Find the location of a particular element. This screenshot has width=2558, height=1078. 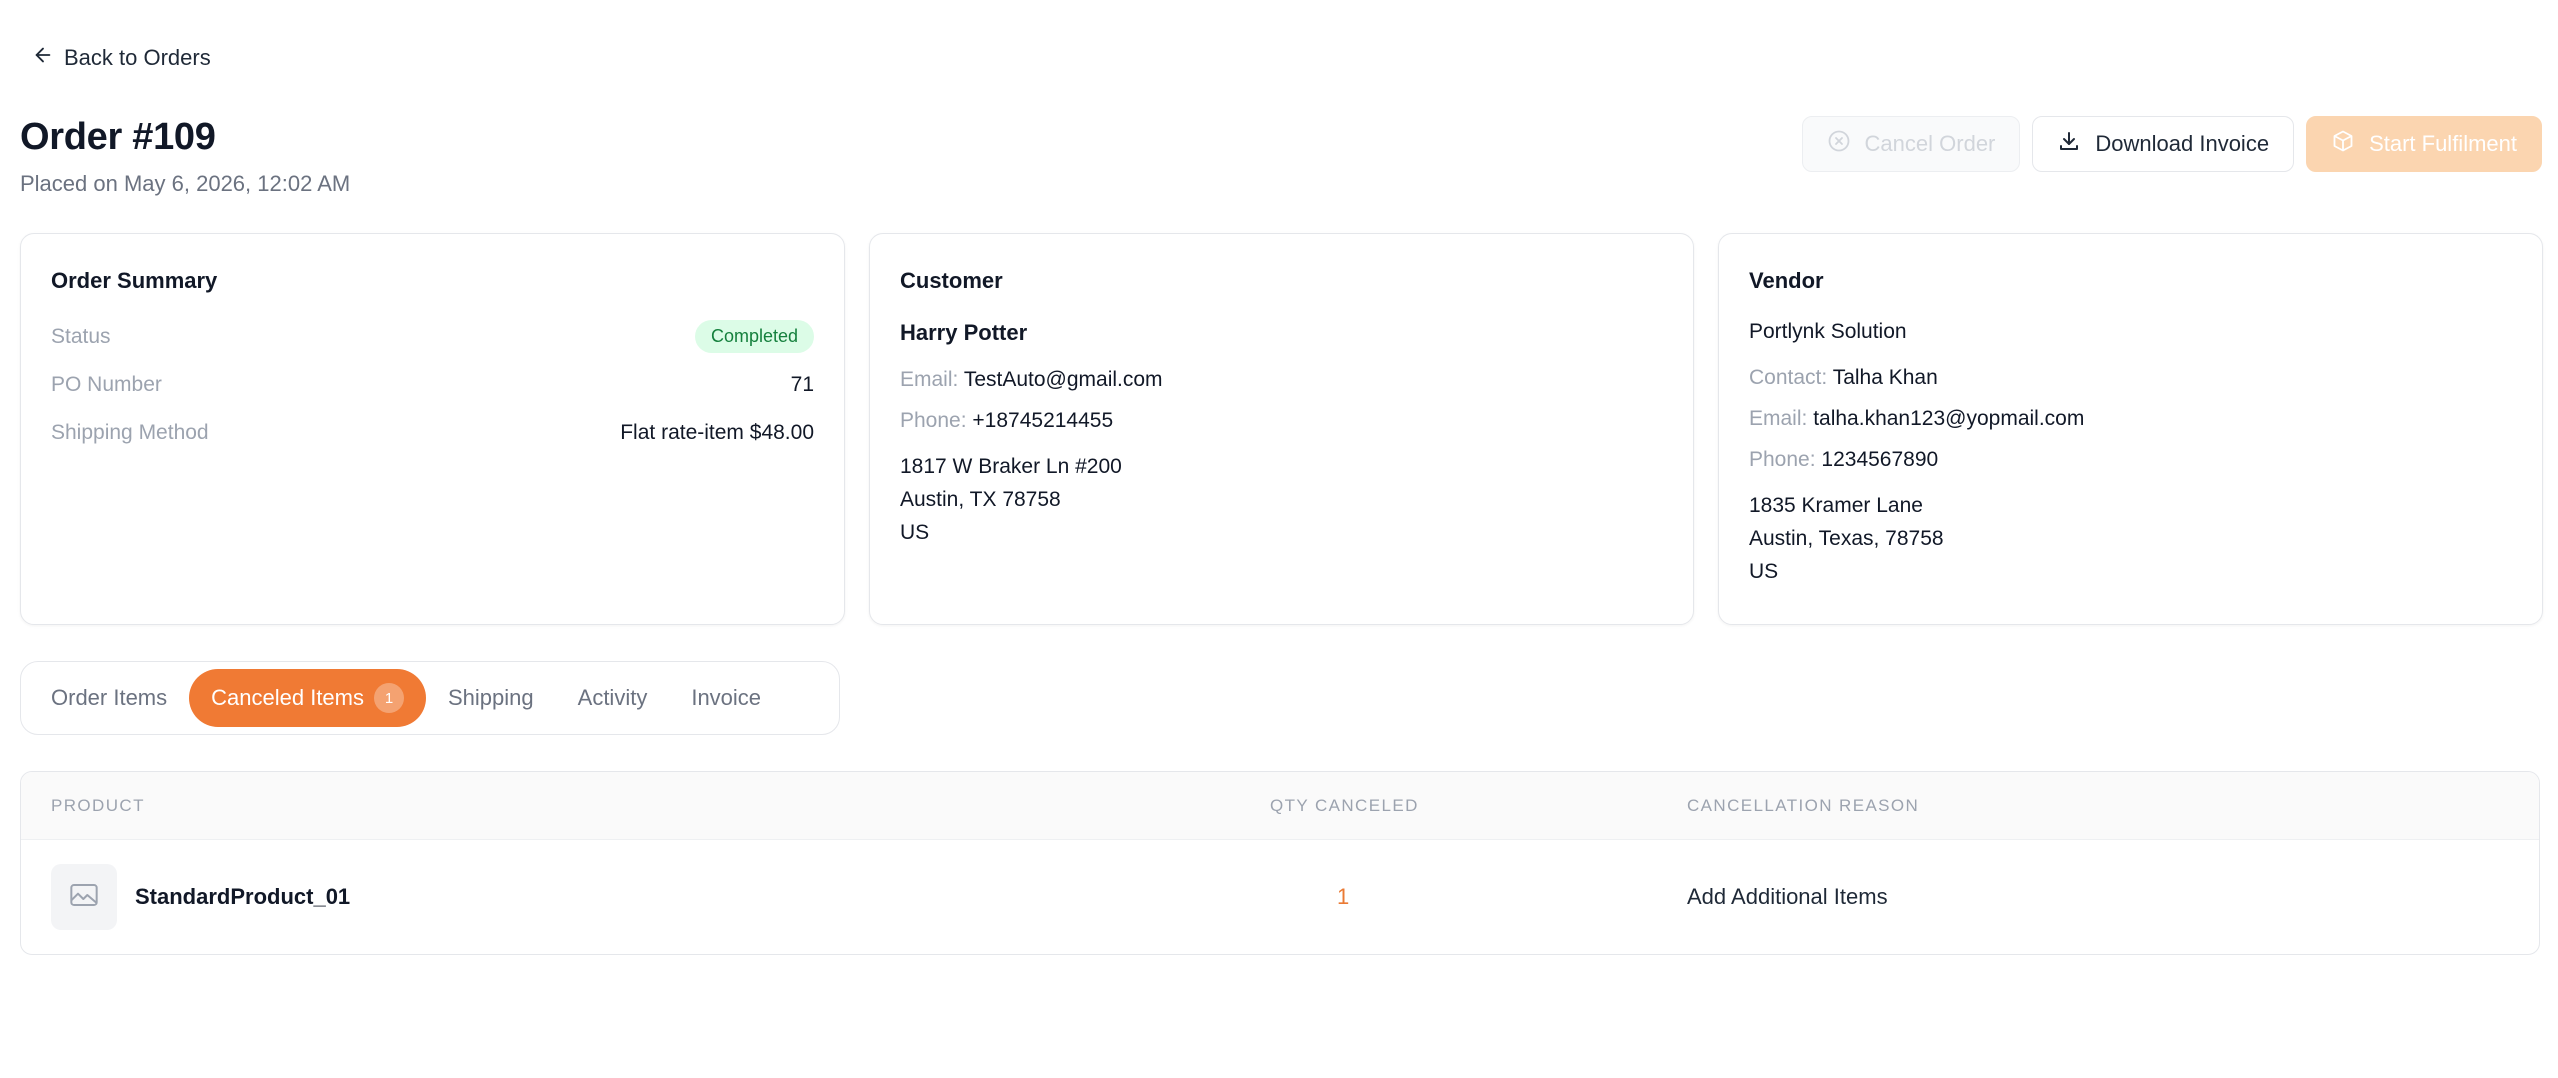

tab-label: Shipping is located at coordinates (491, 697).